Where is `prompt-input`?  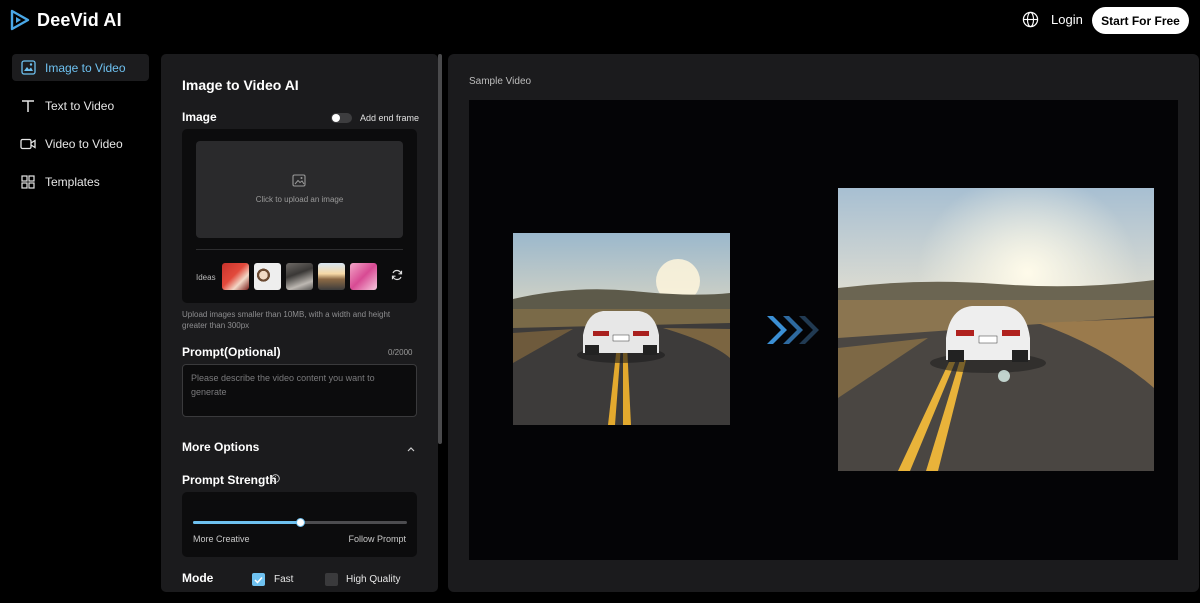 prompt-input is located at coordinates (299, 390).